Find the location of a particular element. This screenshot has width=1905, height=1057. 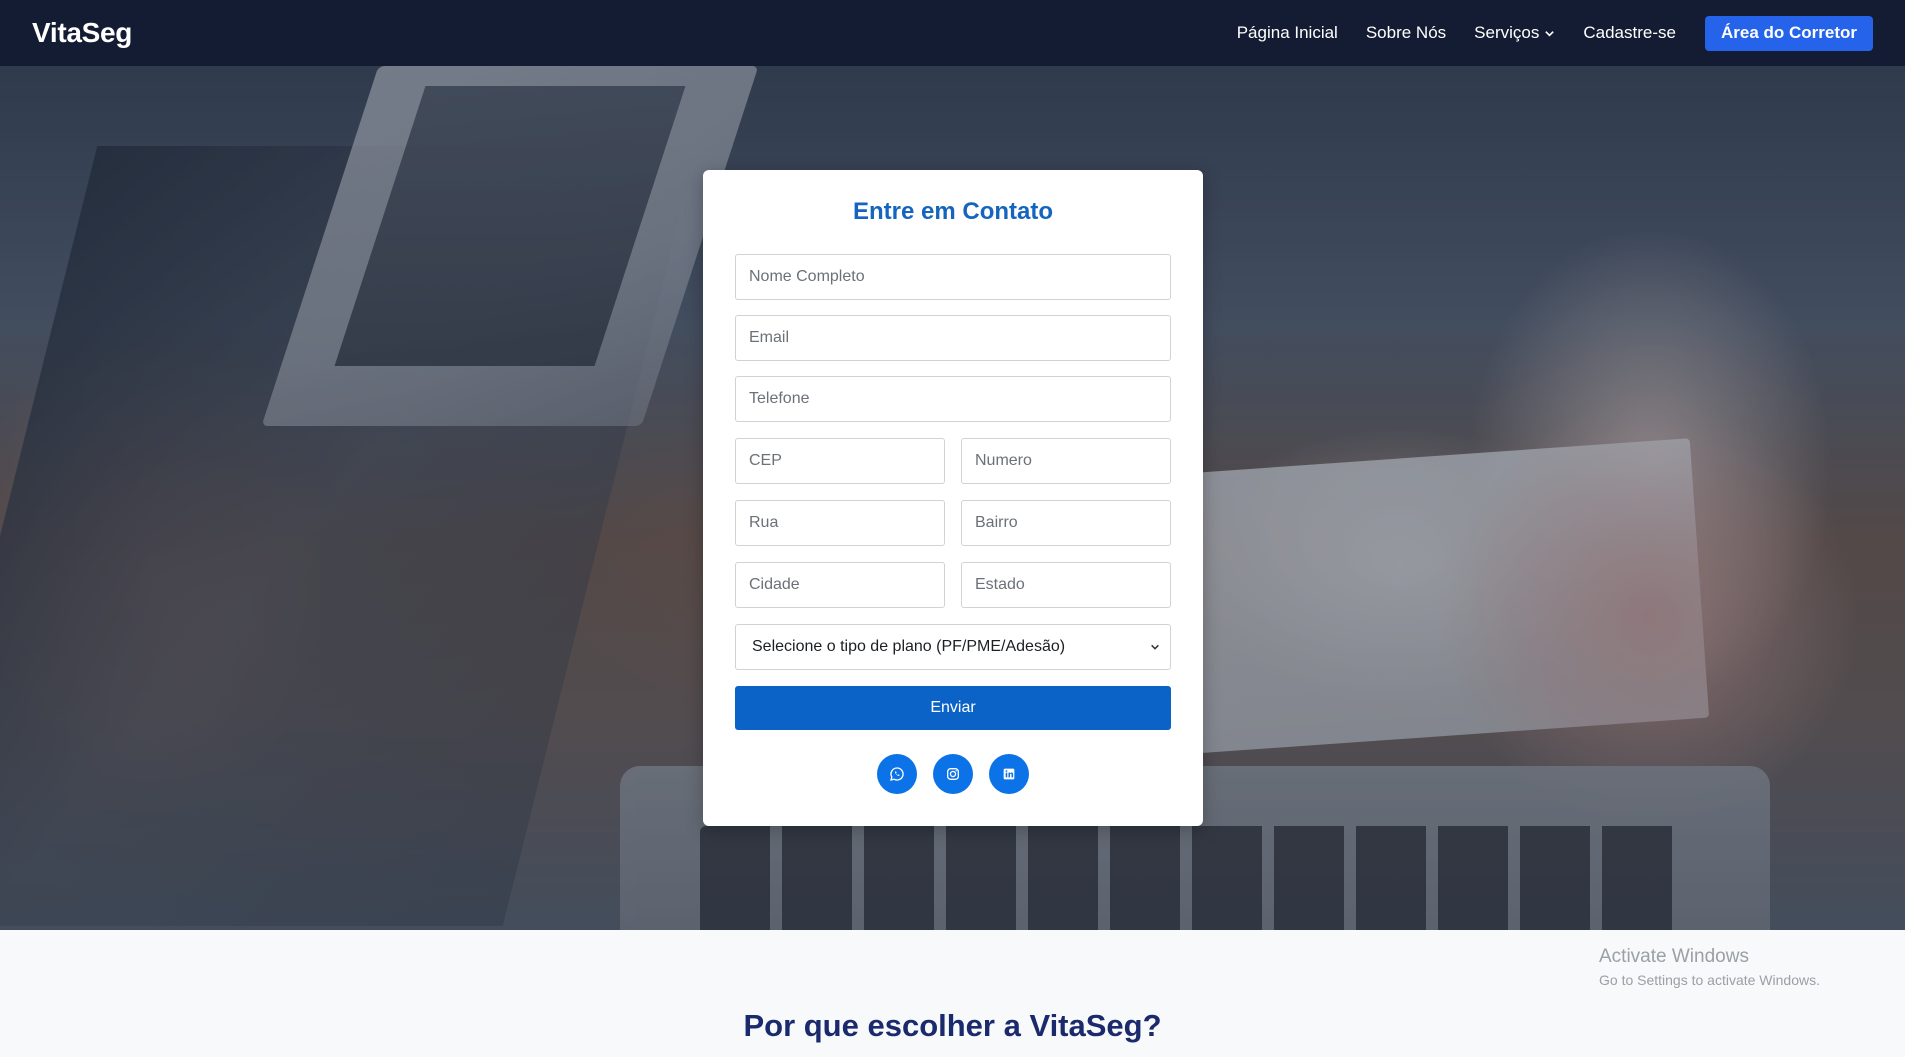

nav-link-signup: Cadastre-se is located at coordinates (1629, 33).